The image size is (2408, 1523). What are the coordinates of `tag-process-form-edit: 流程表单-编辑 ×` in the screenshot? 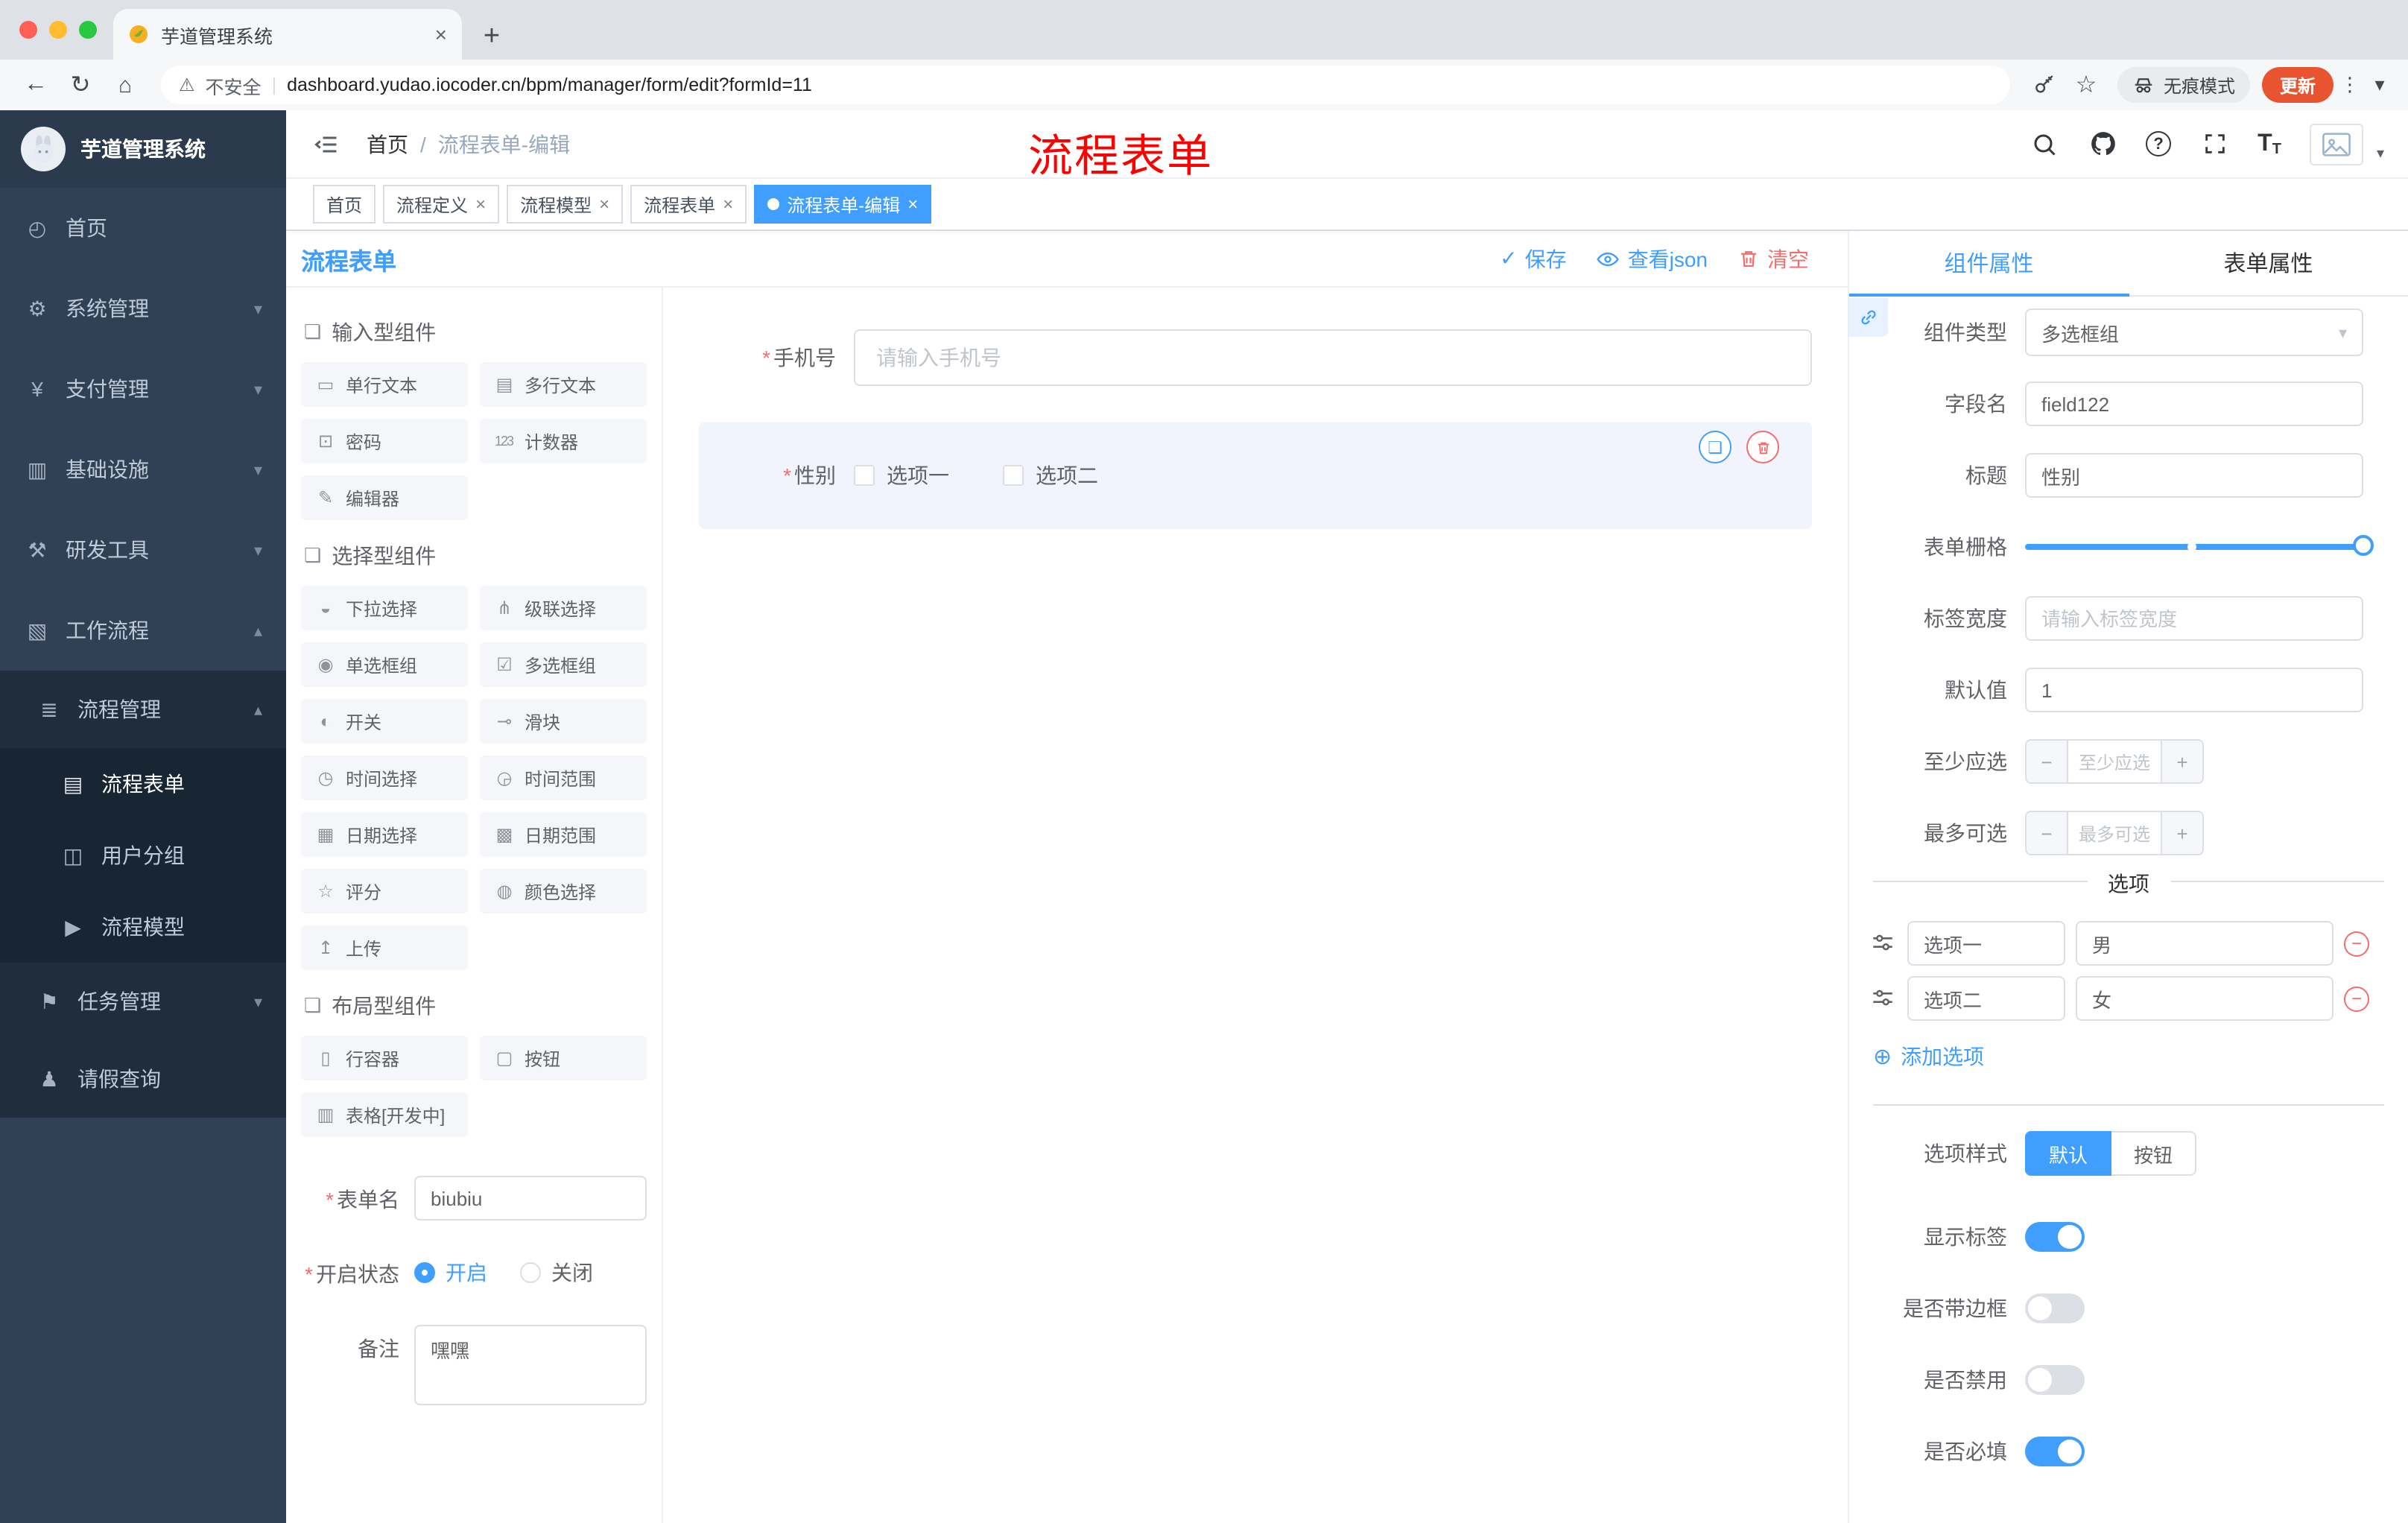 It's located at (843, 204).